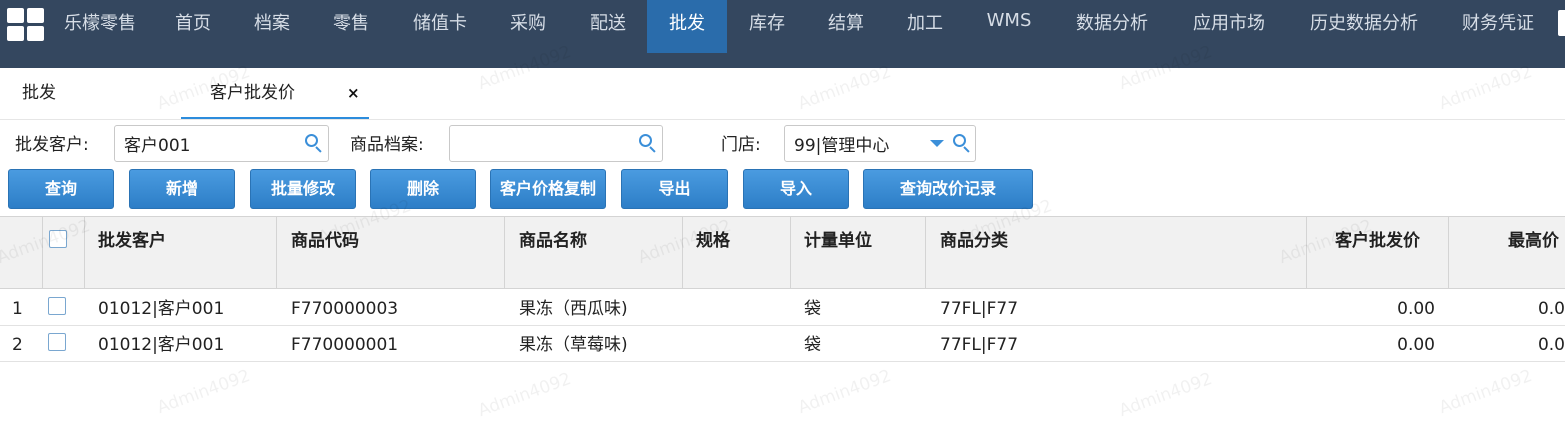  Describe the element at coordinates (17, 309) in the screenshot. I see `row-number: 1` at that location.